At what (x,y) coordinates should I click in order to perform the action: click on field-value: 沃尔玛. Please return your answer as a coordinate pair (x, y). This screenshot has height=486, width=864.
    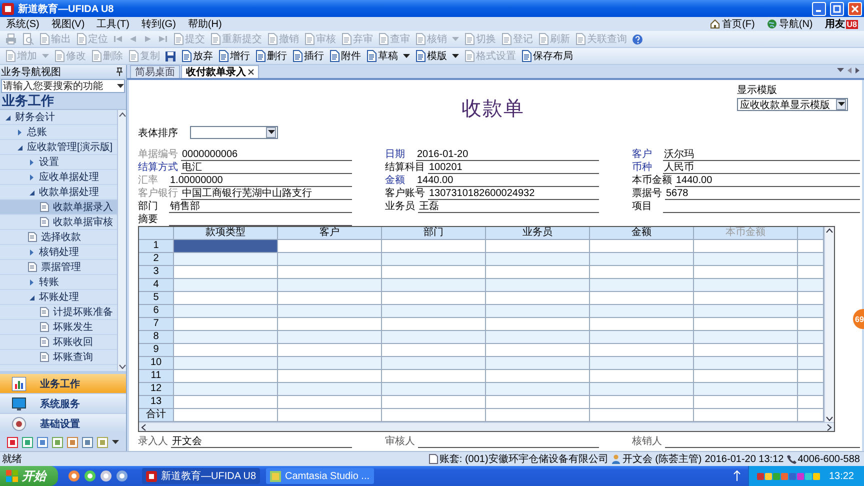
    Looking at the image, I should click on (761, 155).